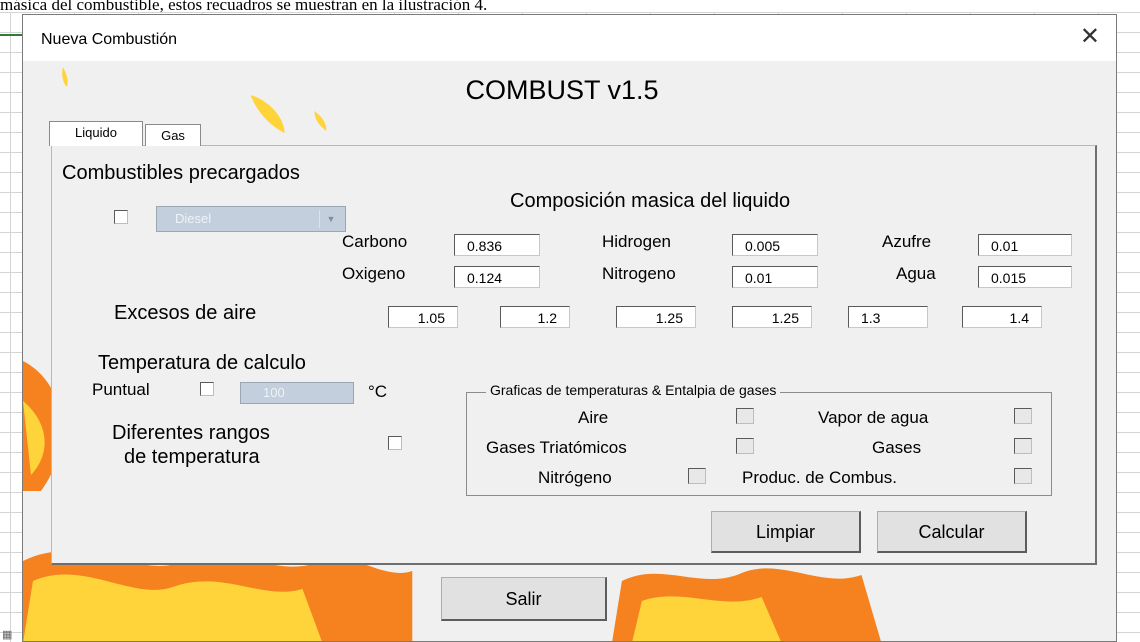 The width and height of the screenshot is (1140, 642). What do you see at coordinates (697, 476) in the screenshot?
I see `graph-nitrogeno-checkbox` at bounding box center [697, 476].